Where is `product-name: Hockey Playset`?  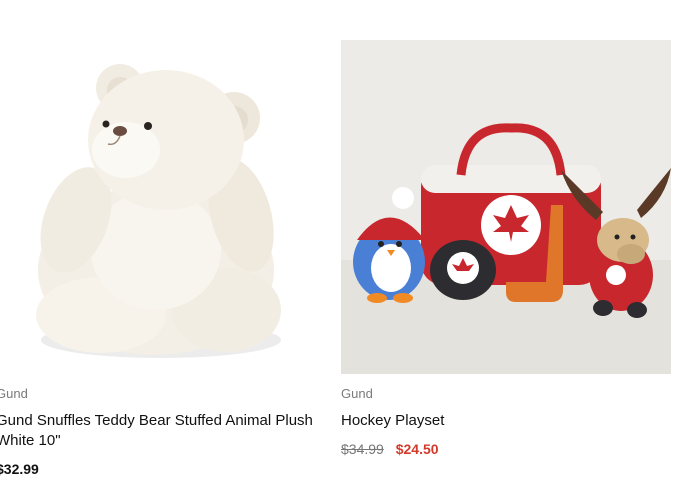 product-name: Hockey Playset is located at coordinates (506, 421).